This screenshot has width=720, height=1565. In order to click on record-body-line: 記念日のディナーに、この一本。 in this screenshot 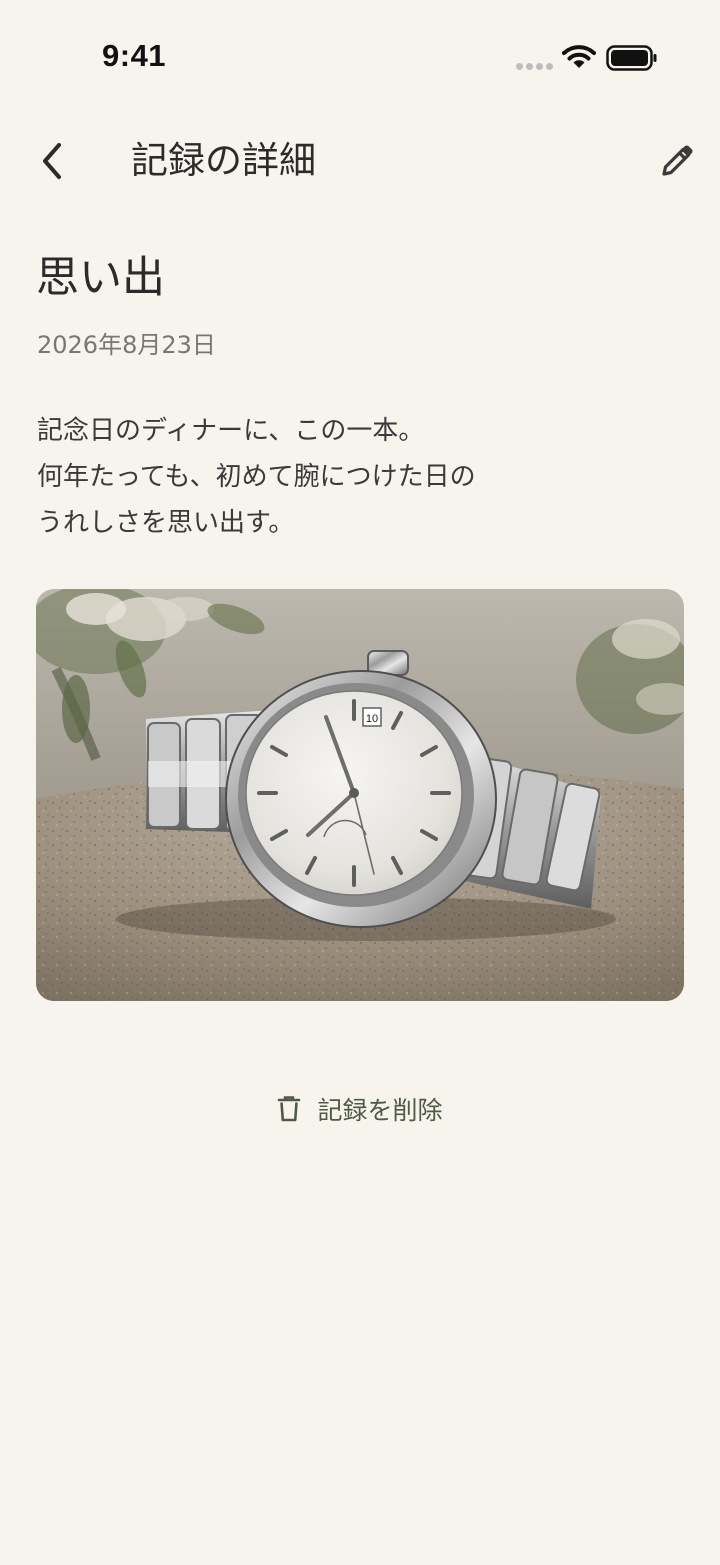, I will do `click(231, 431)`.